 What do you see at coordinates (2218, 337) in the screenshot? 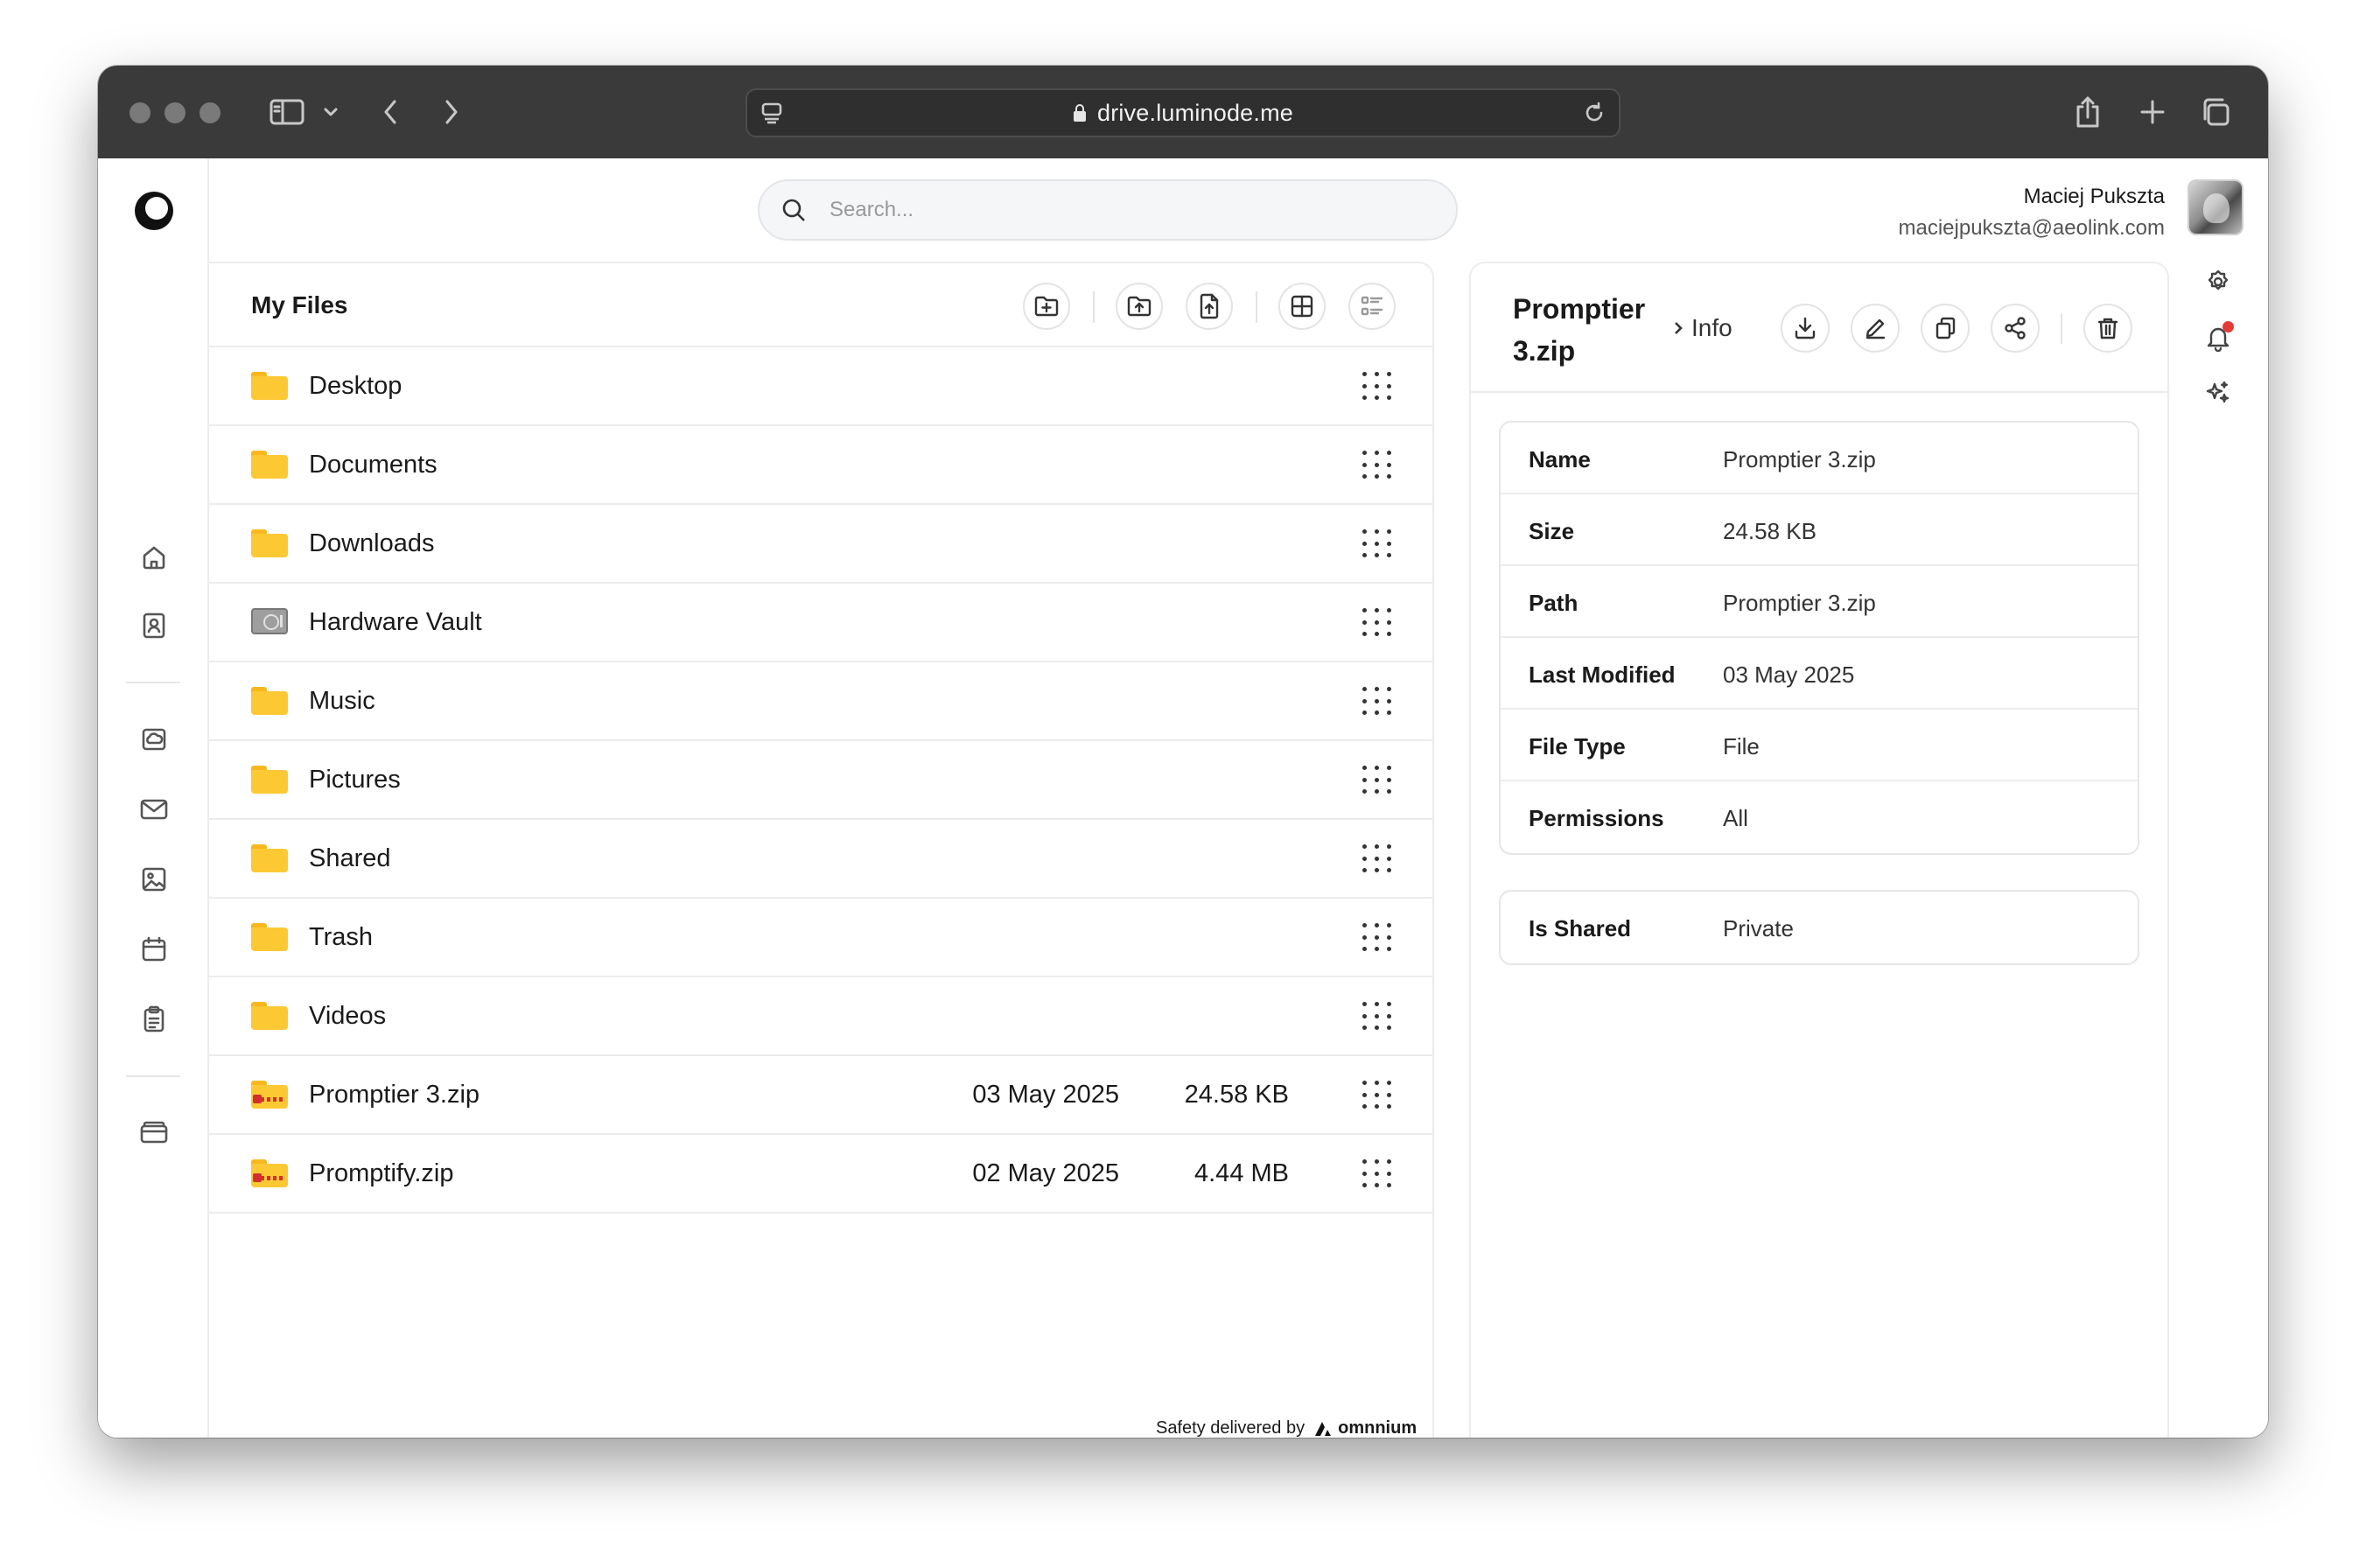
I see `bell-icon` at bounding box center [2218, 337].